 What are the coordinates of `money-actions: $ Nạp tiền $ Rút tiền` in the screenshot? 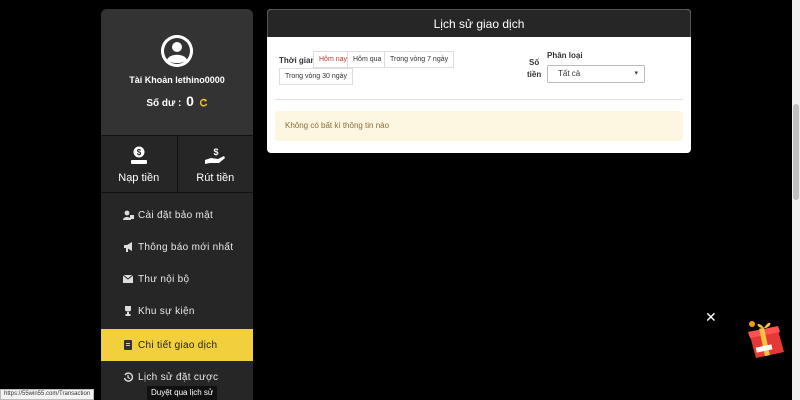 It's located at (177, 164).